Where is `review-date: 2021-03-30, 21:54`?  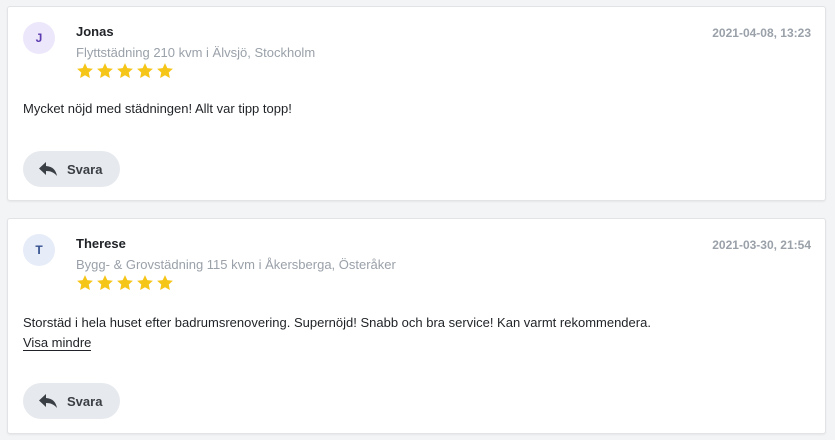 review-date: 2021-03-30, 21:54 is located at coordinates (761, 245).